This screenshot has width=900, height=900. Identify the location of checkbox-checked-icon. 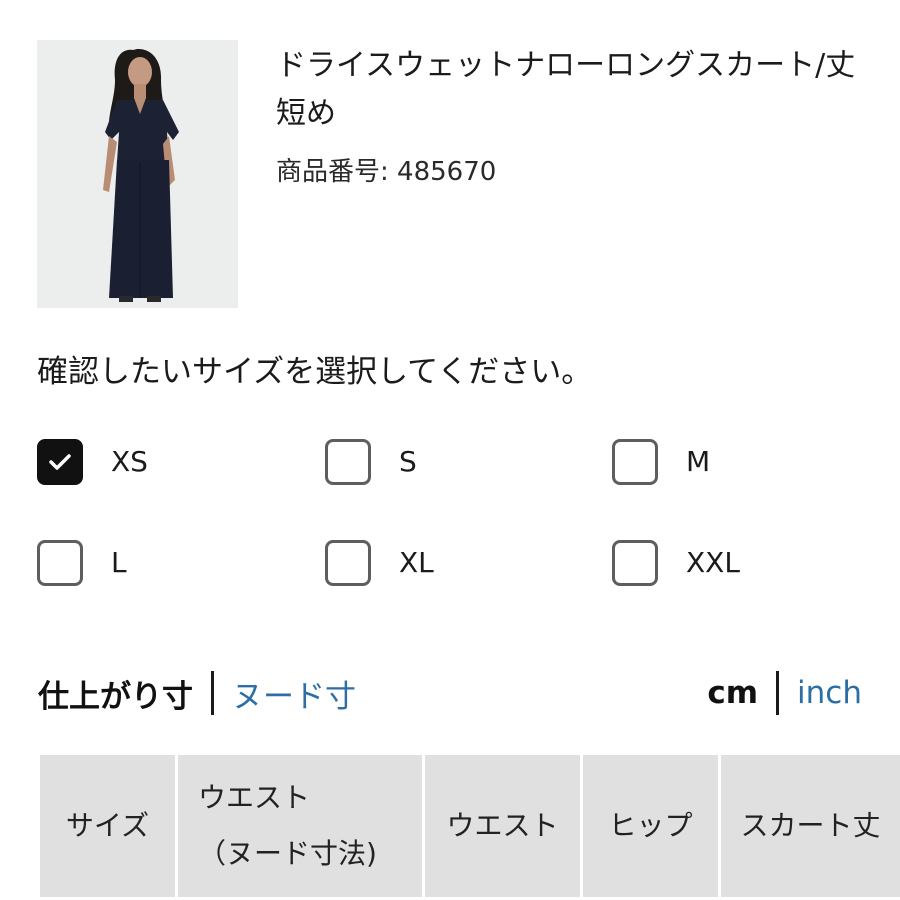
(60, 462).